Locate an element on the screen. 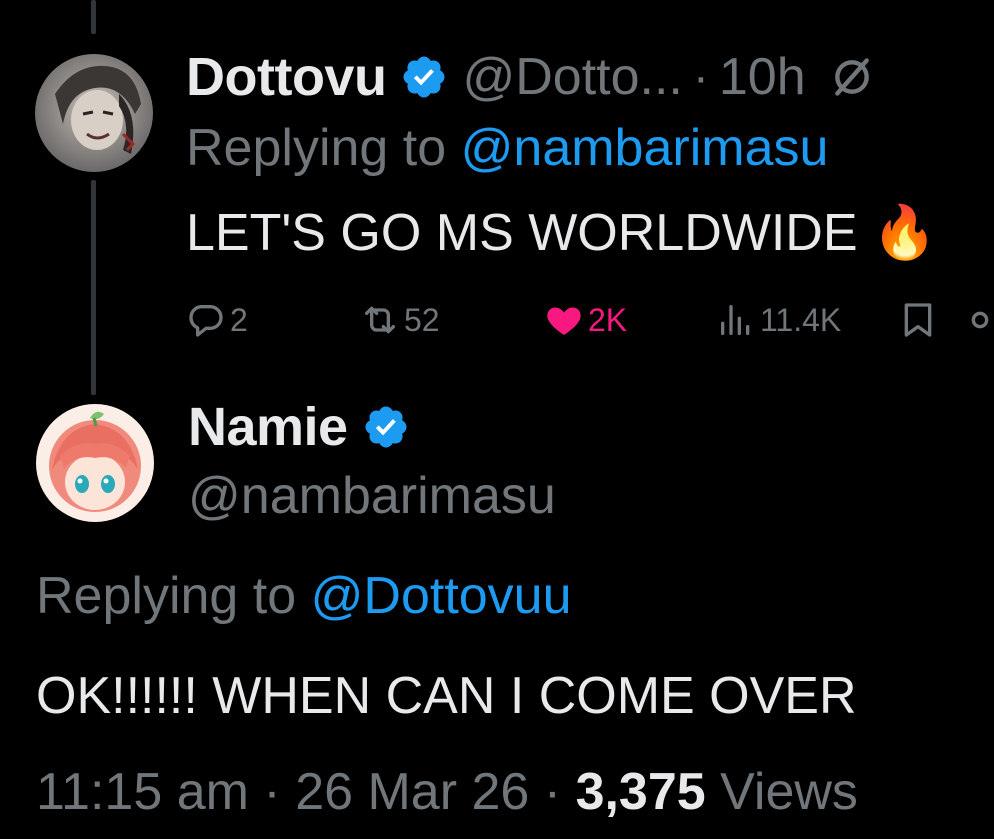 The height and width of the screenshot is (839, 994). replying-to-link: @nambarimasu is located at coordinates (645, 148).